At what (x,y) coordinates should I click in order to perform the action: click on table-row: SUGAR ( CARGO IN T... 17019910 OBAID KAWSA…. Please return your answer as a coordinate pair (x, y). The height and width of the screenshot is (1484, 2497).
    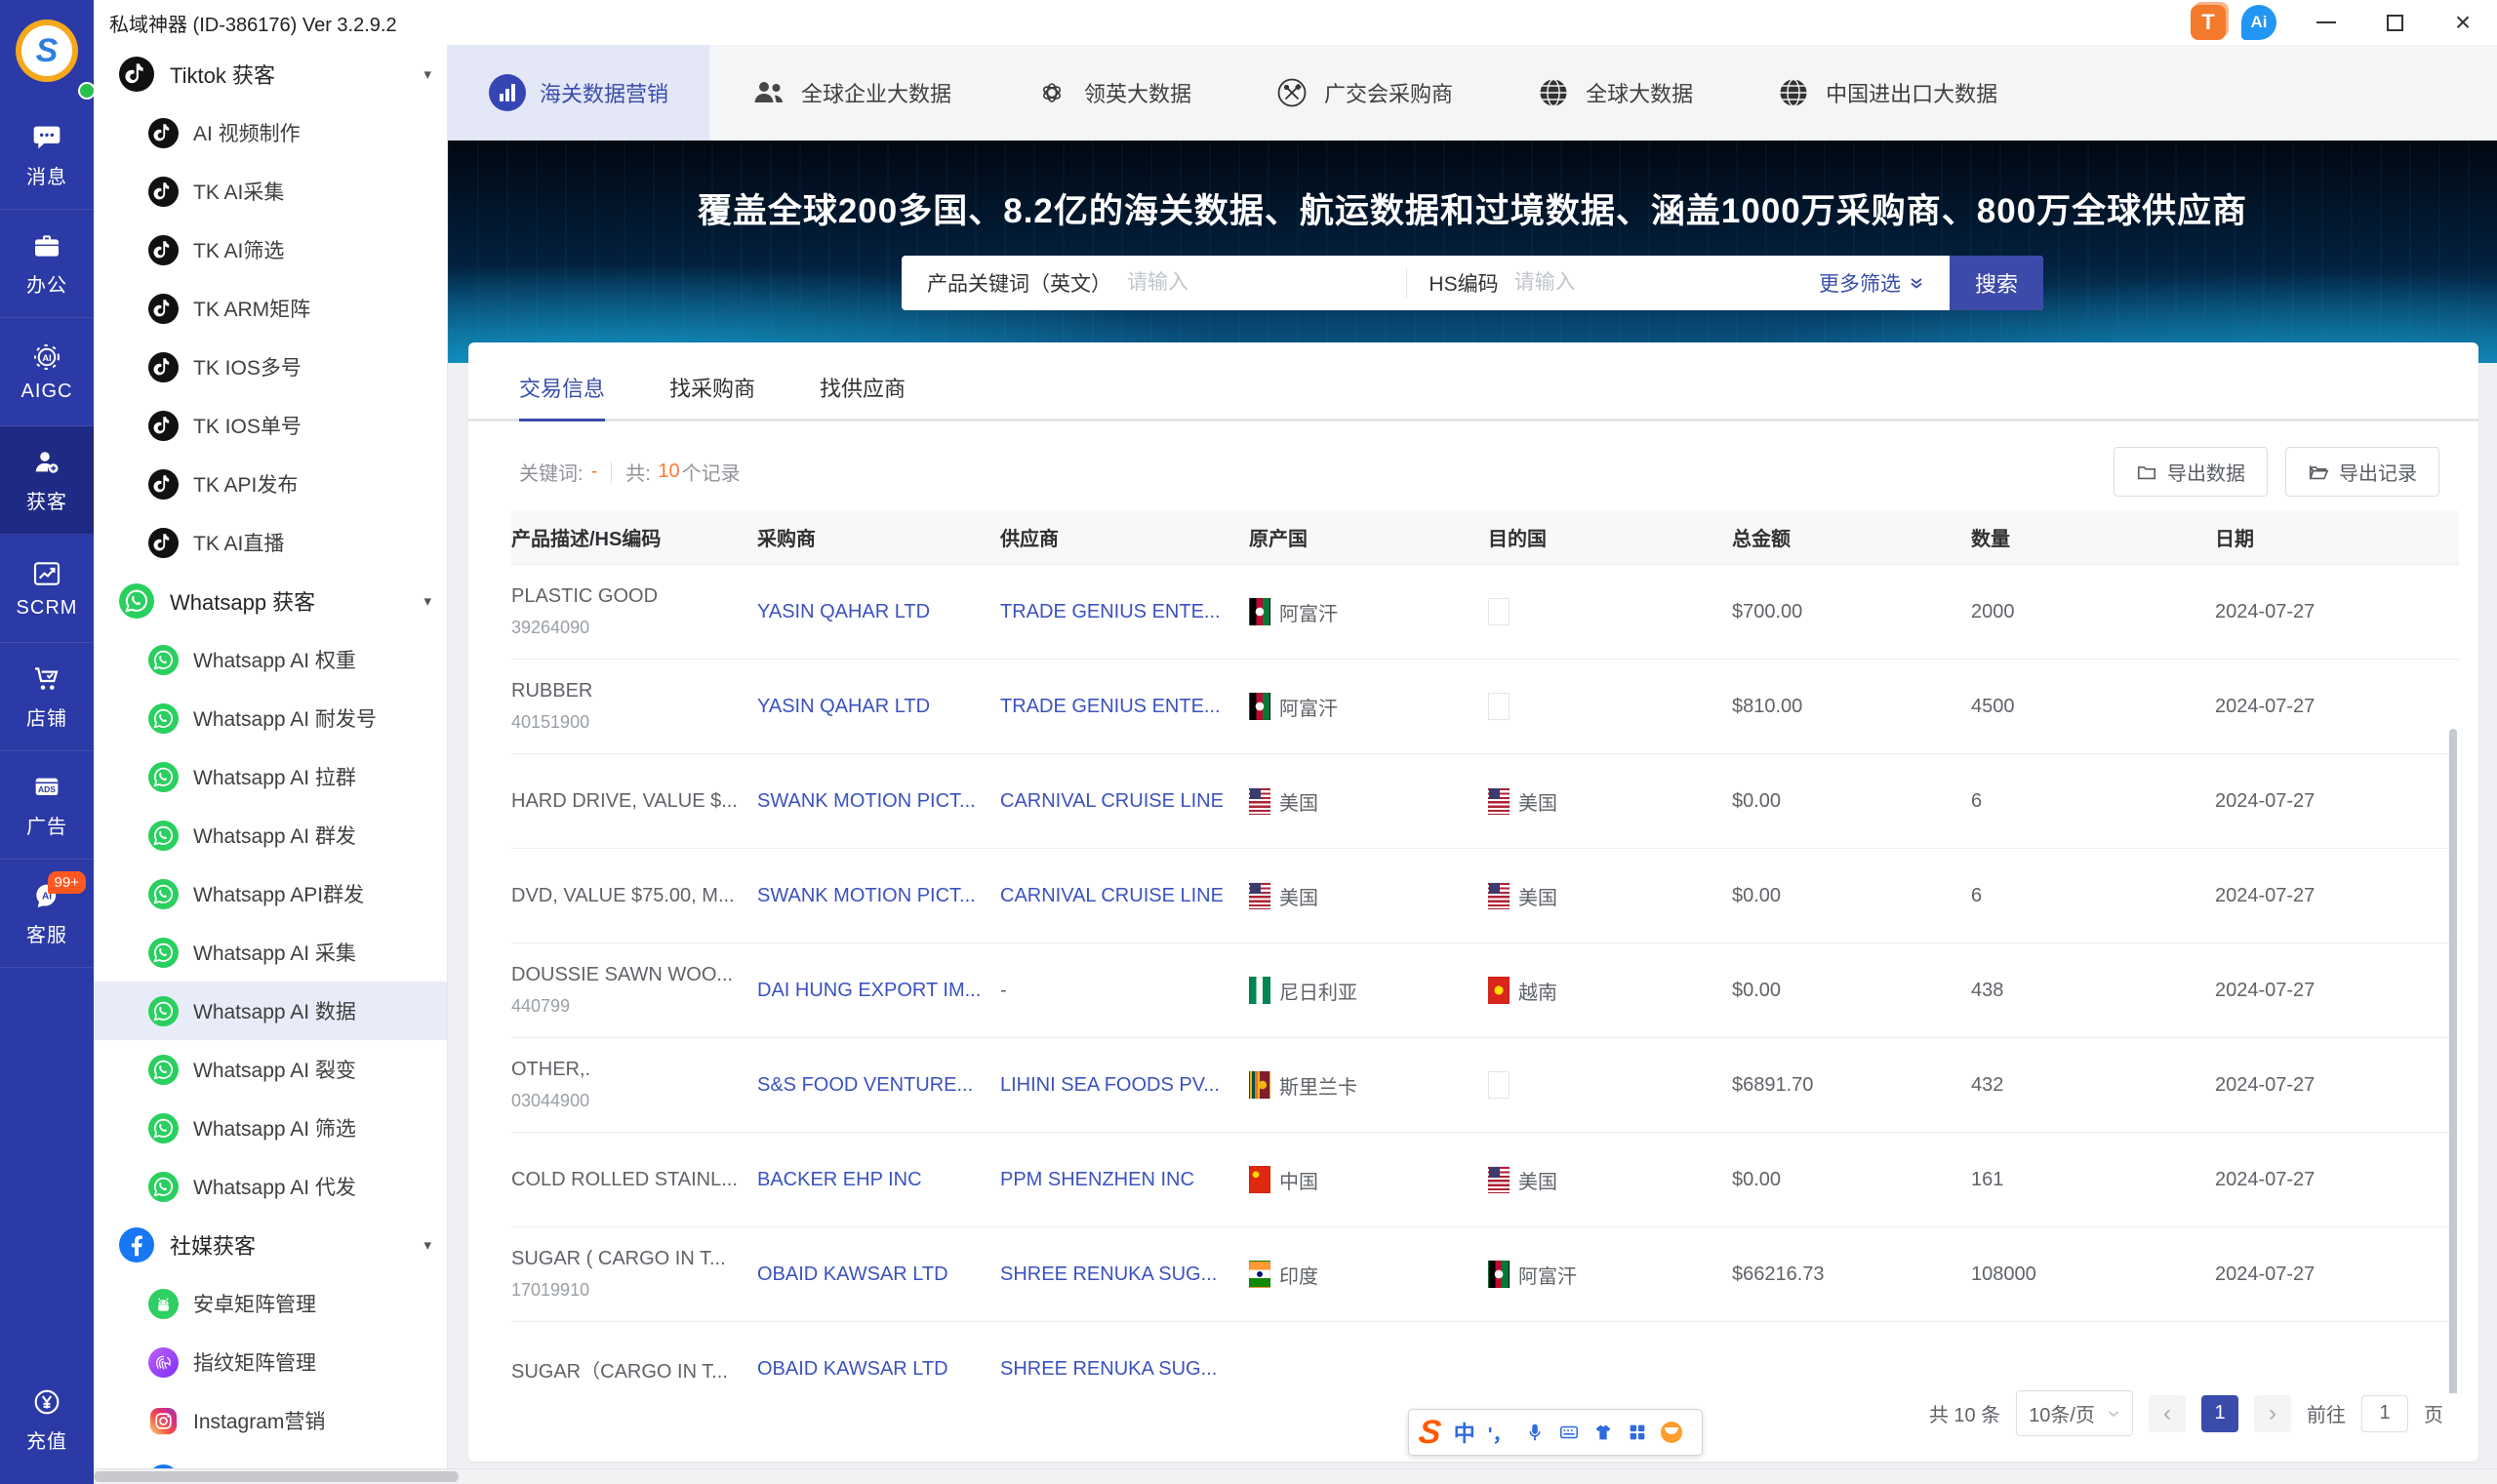
    Looking at the image, I should click on (1485, 1274).